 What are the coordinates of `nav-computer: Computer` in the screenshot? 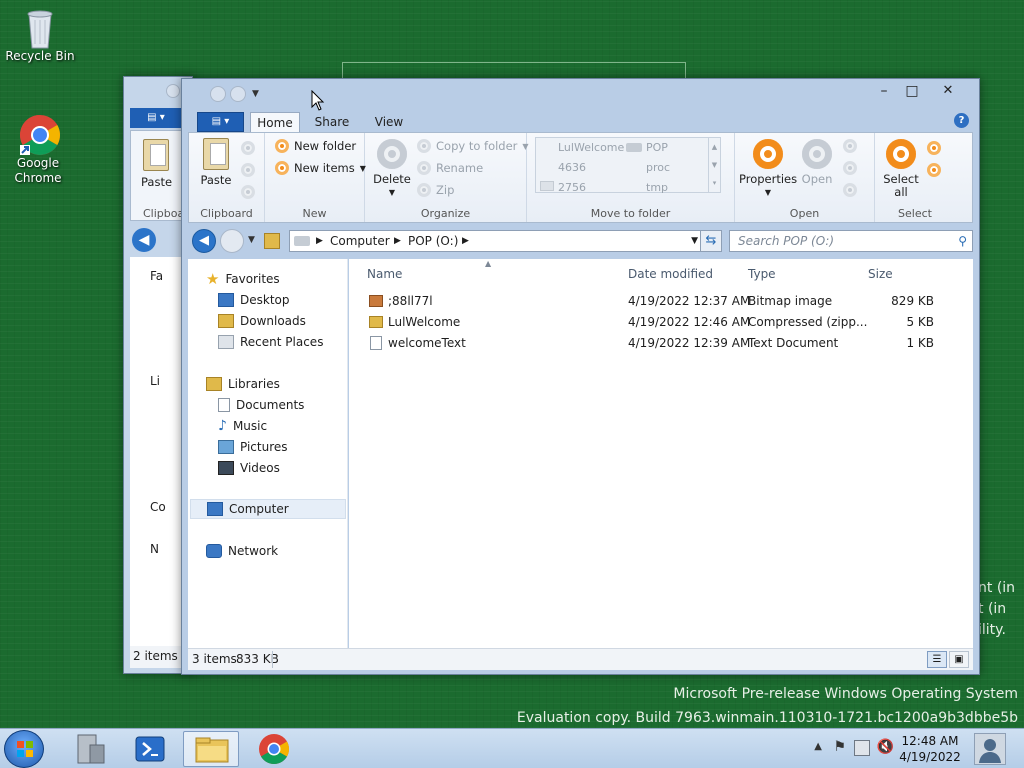 It's located at (268, 509).